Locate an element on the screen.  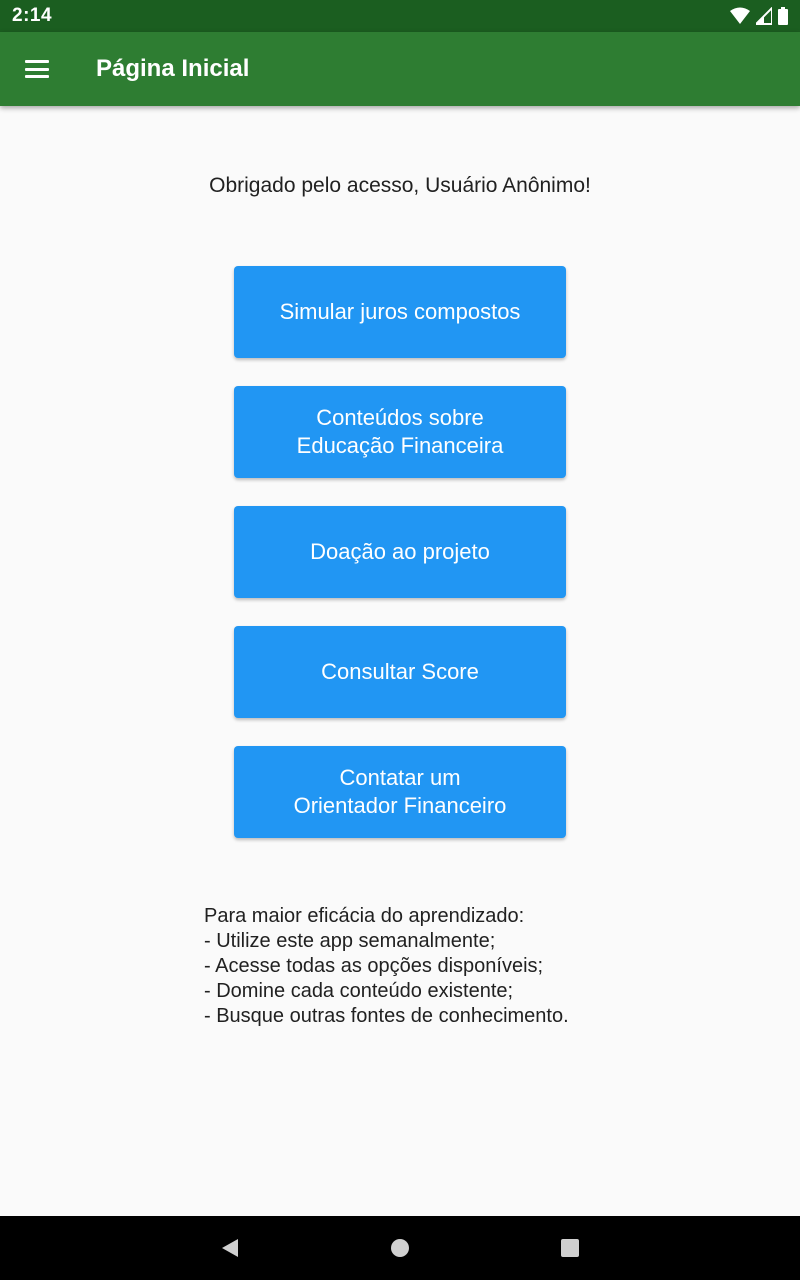
tip-item: - Utilize este app semanalmente; is located at coordinates (350, 941).